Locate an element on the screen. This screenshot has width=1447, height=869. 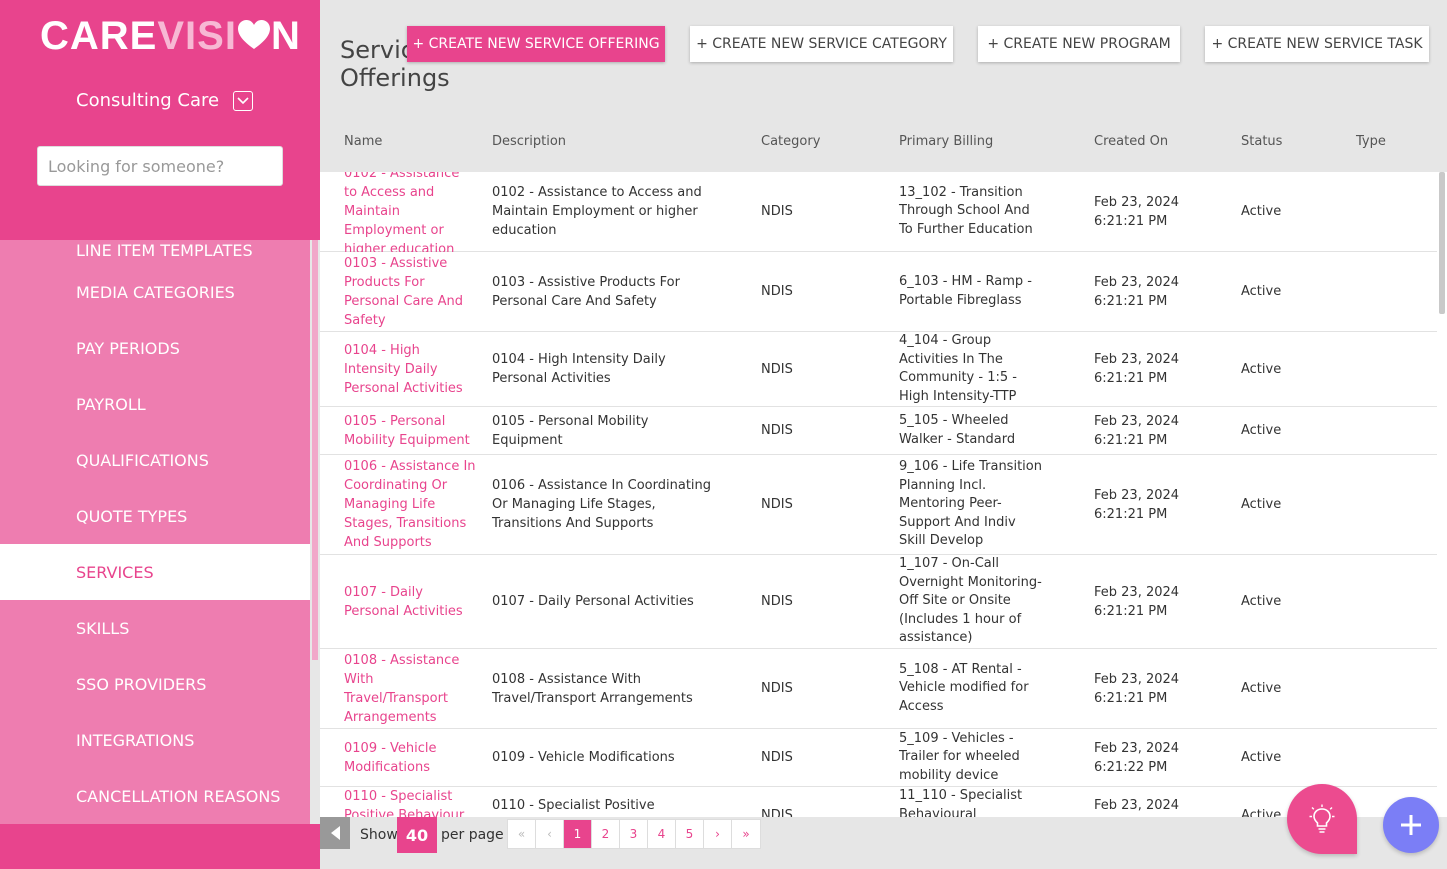
service-created-on: Feb 23, 2024 6:21:22 PM is located at coordinates (1137, 757).